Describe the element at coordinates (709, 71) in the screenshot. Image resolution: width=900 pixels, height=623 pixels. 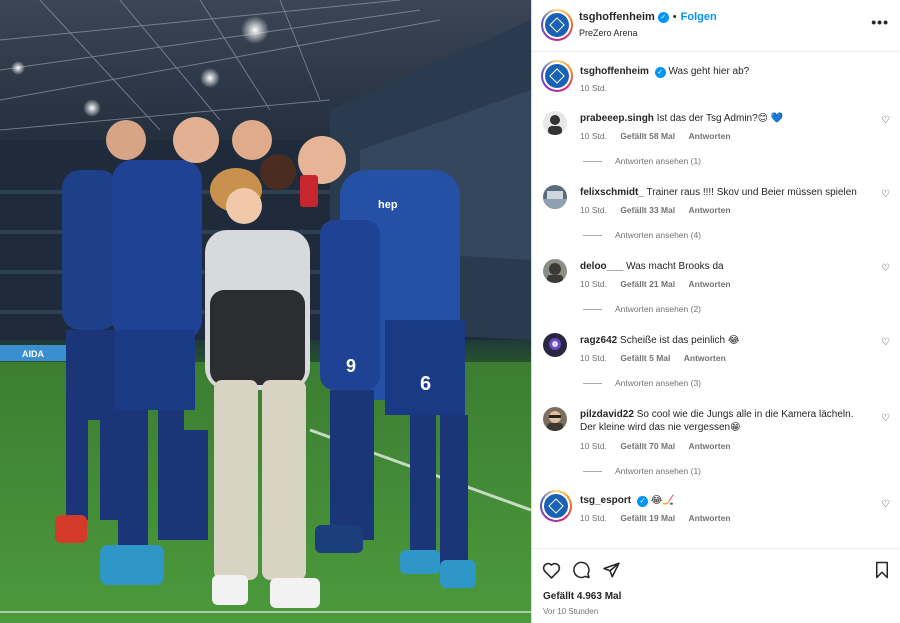
I see `caption-text: Was geht hier ab?` at that location.